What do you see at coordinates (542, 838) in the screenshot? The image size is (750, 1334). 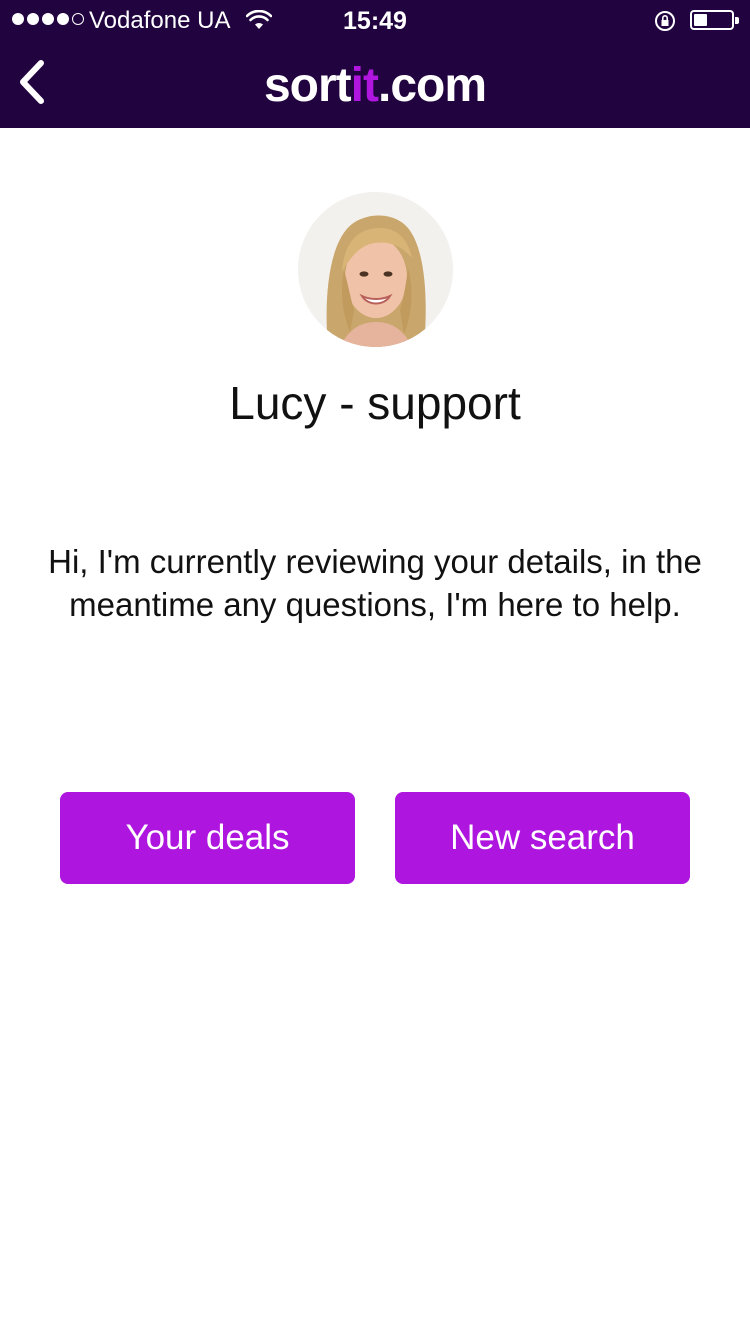 I see `new-search-button: New search` at bounding box center [542, 838].